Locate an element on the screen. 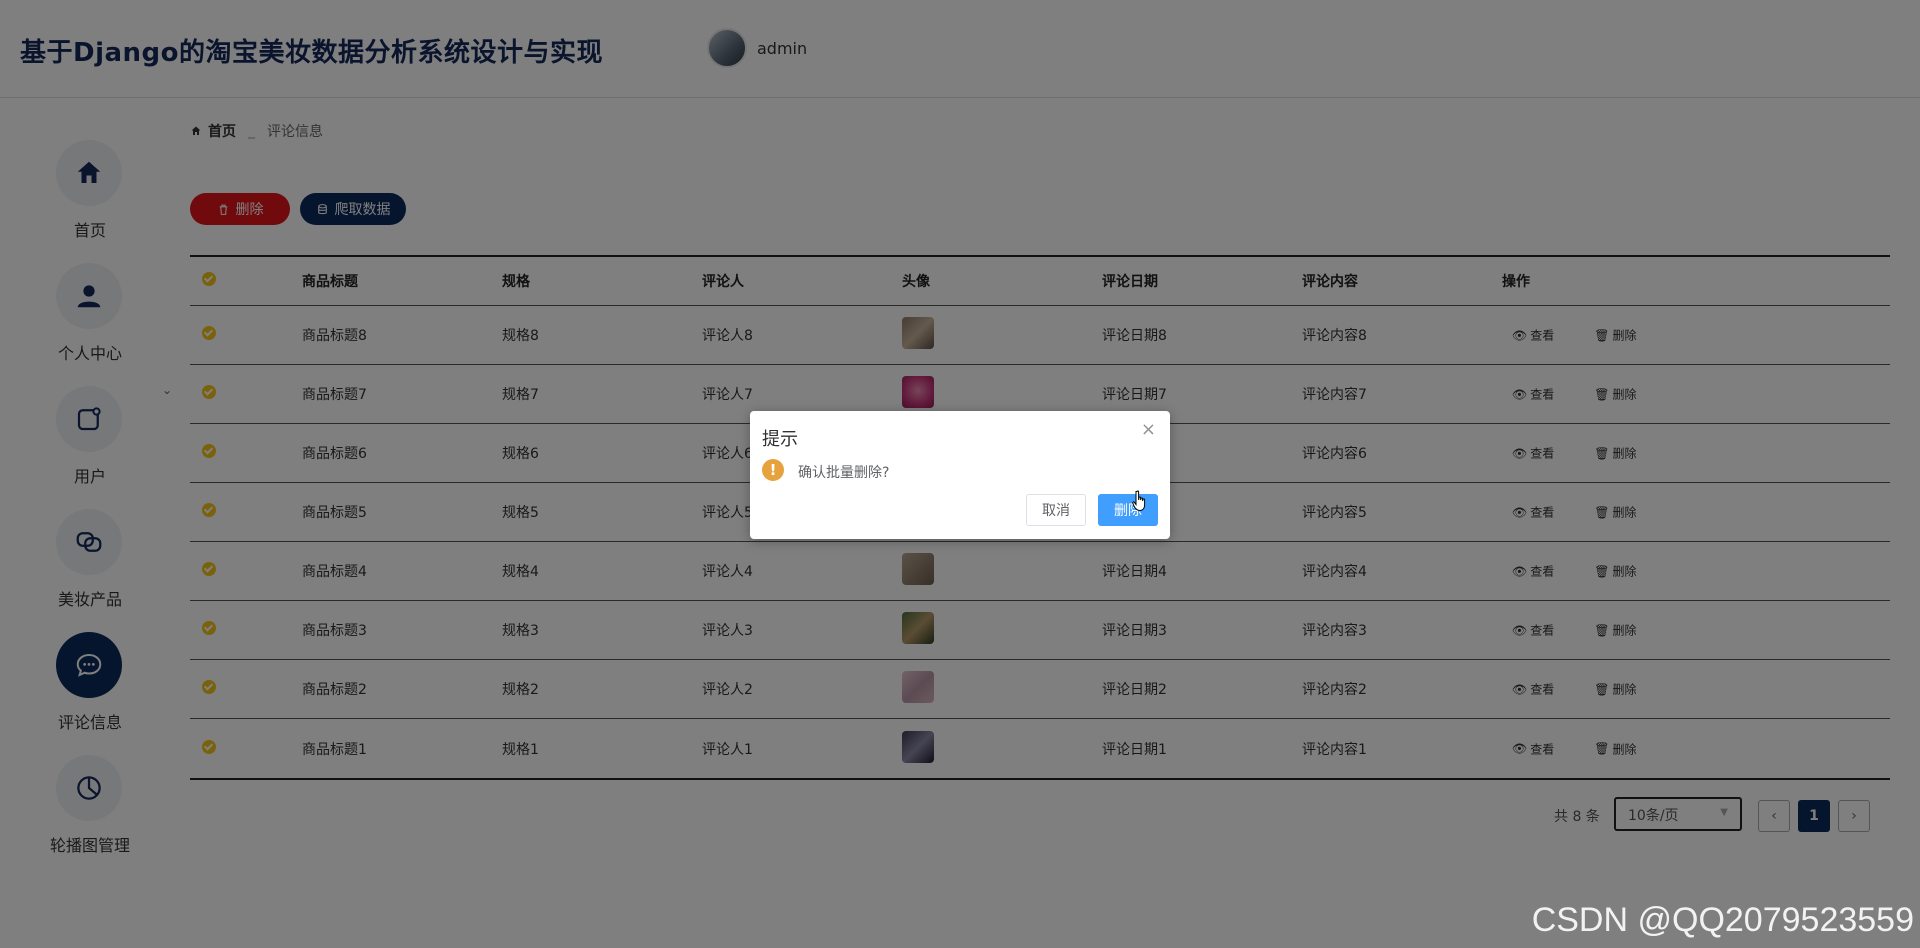 This screenshot has width=1920, height=948. cancel-button: 取消 is located at coordinates (1056, 510).